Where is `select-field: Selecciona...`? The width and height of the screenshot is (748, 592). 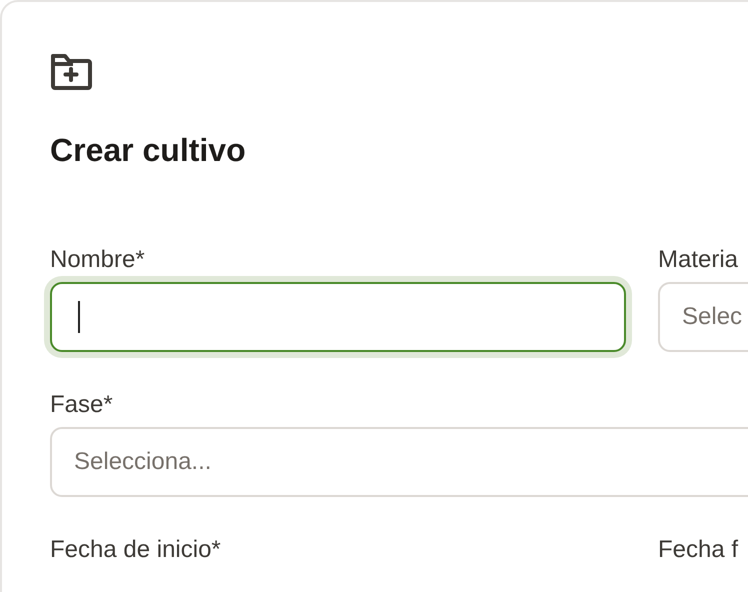 select-field: Selecciona... is located at coordinates (399, 462).